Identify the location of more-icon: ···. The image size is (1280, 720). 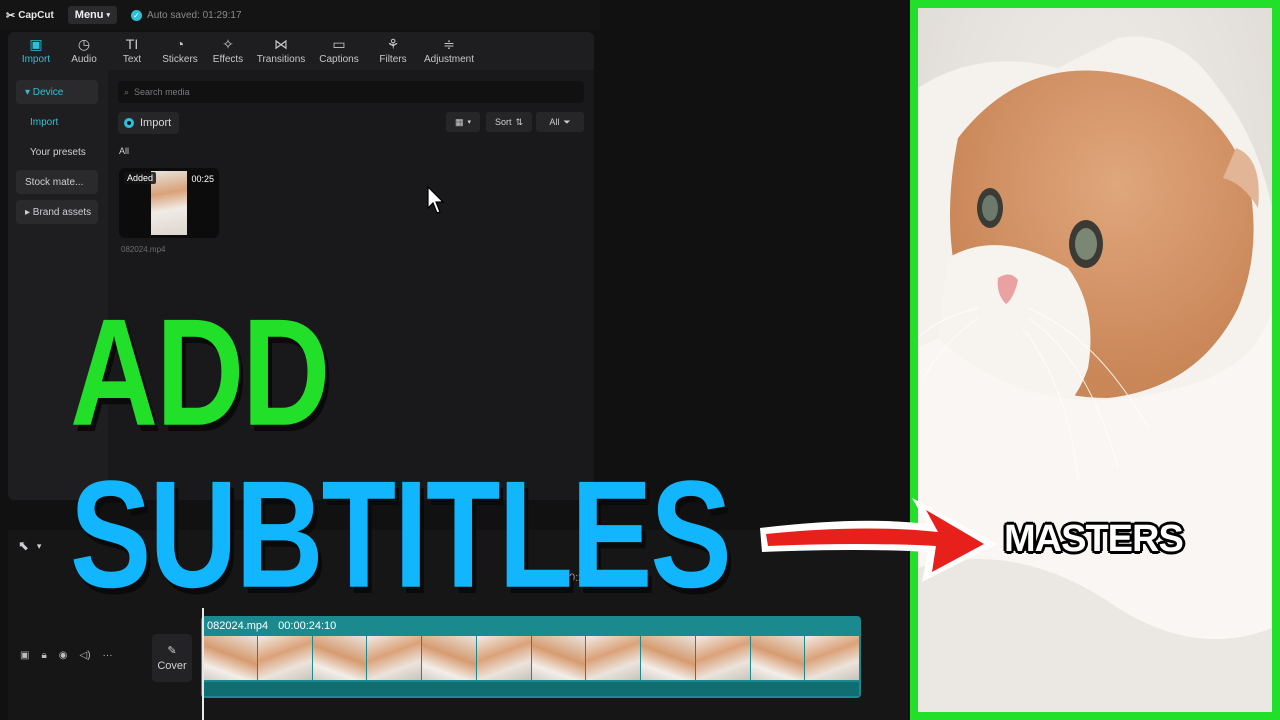
(108, 655).